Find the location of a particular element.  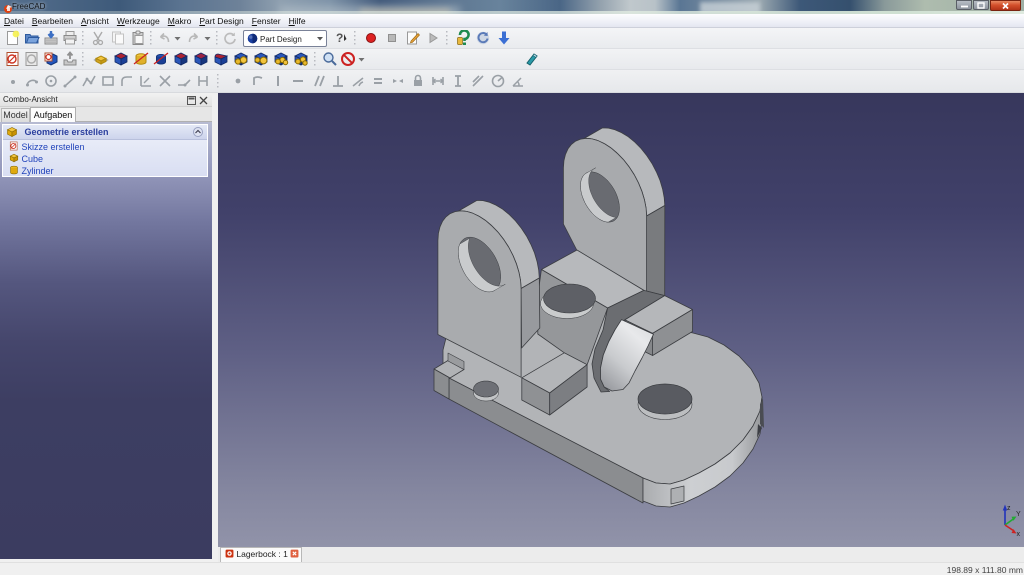

svg-text: x is located at coordinates (1019, 534).